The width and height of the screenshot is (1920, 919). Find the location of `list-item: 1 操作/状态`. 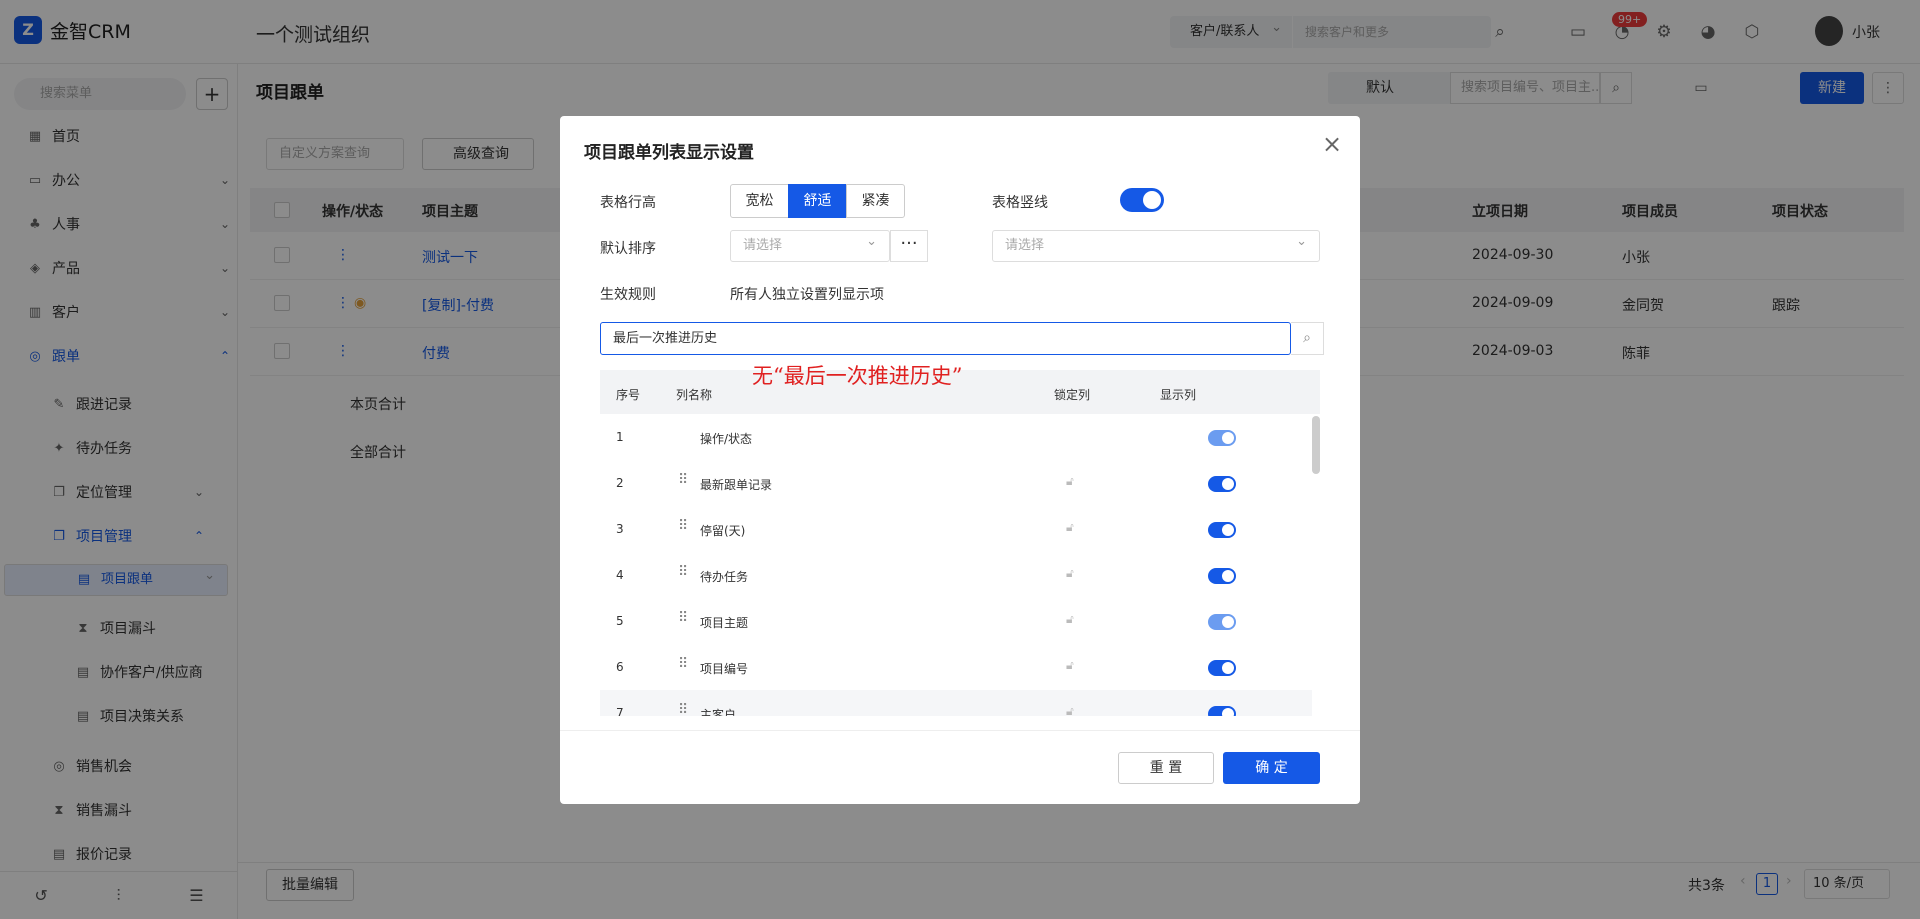

list-item: 1 操作/状态 is located at coordinates (956, 437).